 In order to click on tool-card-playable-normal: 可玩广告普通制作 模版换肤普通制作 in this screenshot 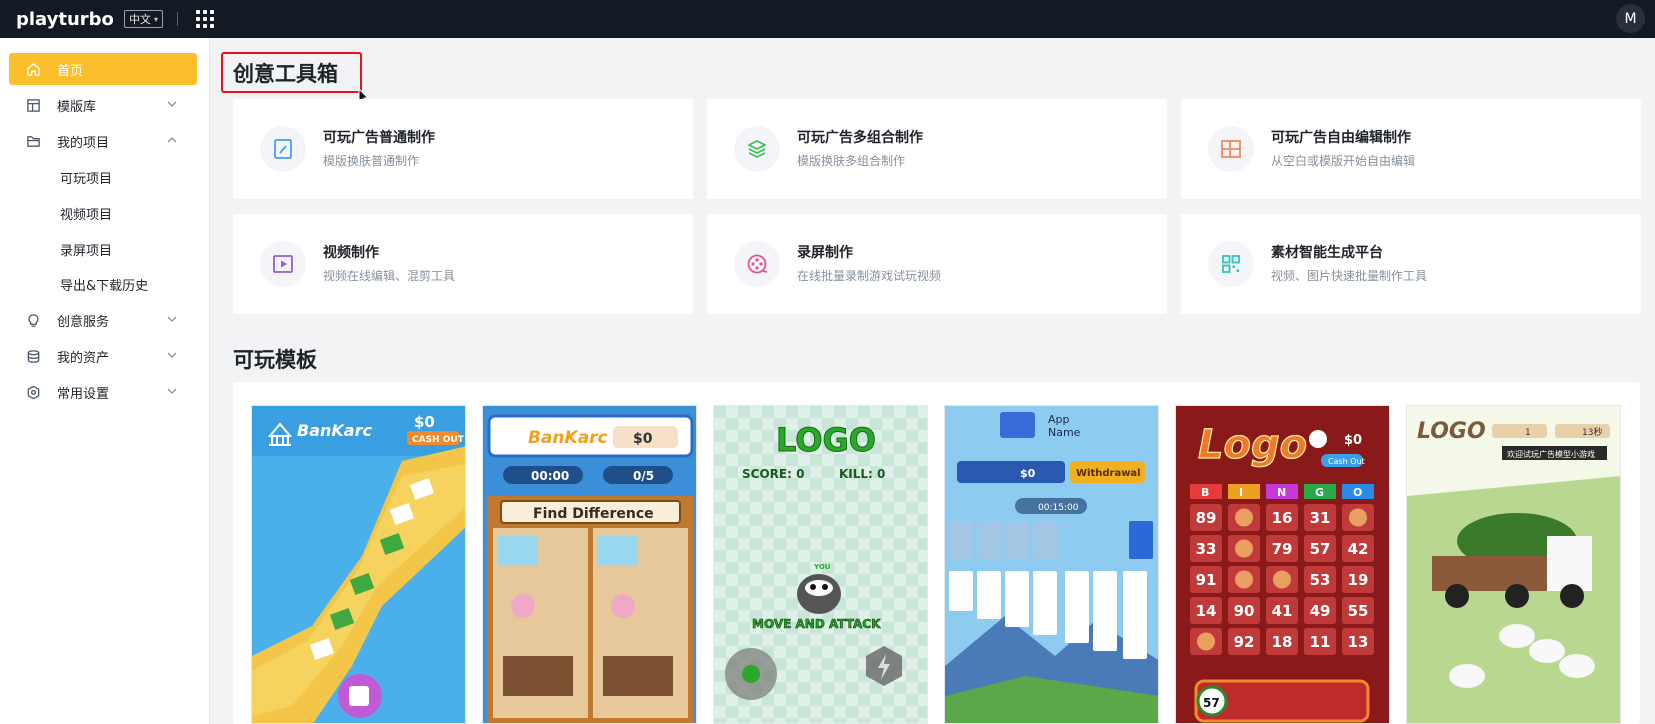, I will do `click(463, 149)`.